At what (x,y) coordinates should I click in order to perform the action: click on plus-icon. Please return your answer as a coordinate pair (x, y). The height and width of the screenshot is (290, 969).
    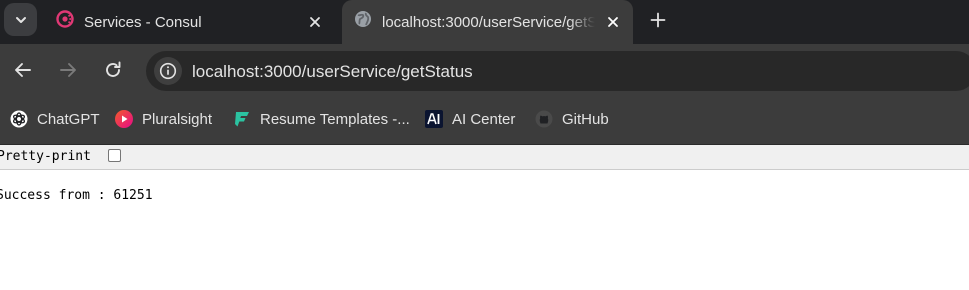
    Looking at the image, I should click on (658, 20).